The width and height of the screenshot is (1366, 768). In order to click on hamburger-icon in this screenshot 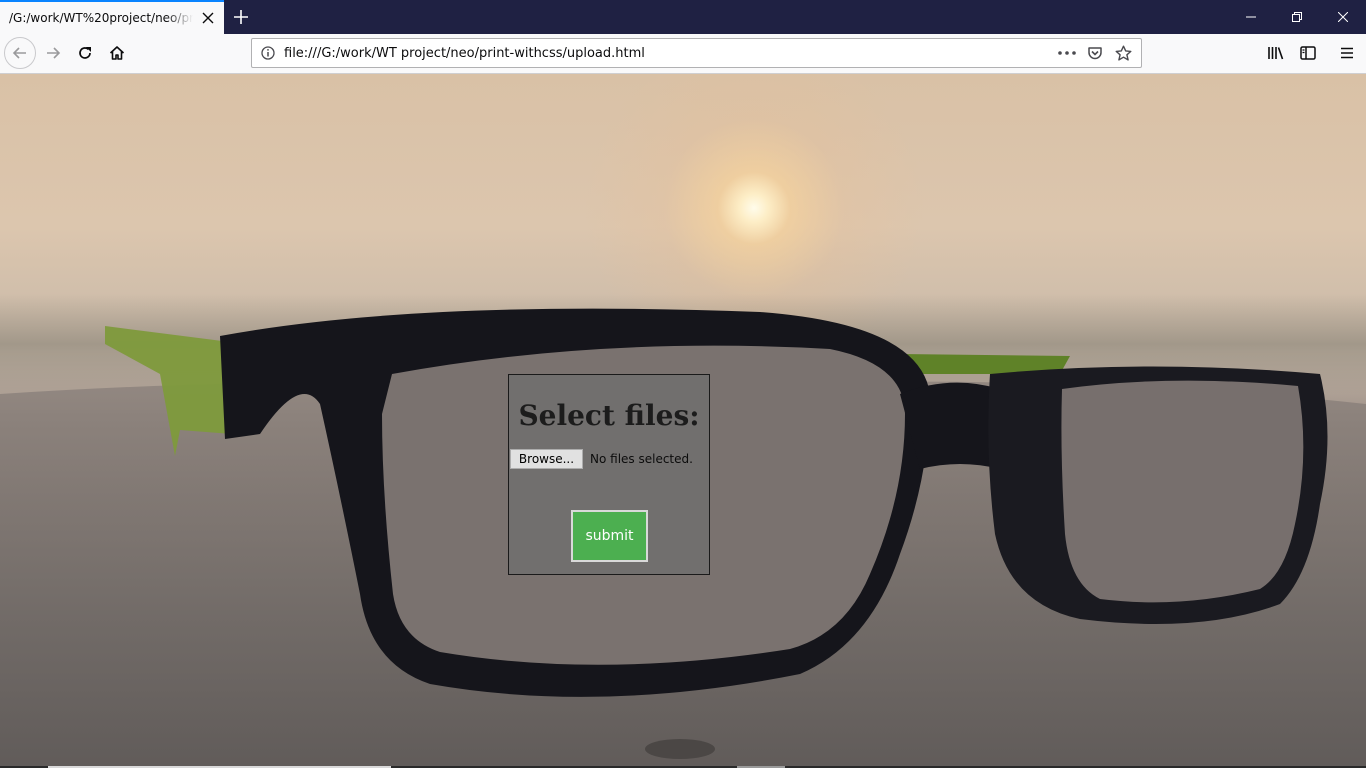, I will do `click(1347, 53)`.